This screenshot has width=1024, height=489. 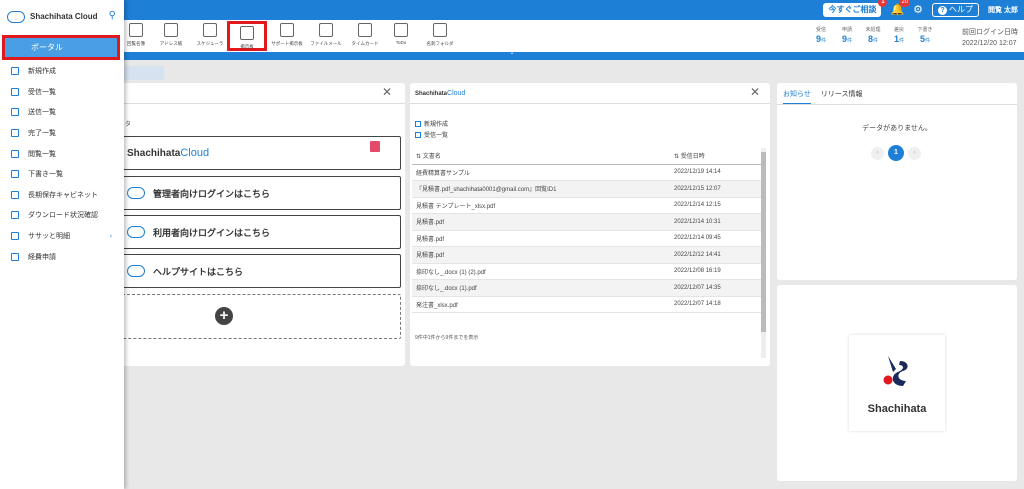 I want to click on admin-login-link: 管理者向けログインはこちら, so click(x=260, y=193).